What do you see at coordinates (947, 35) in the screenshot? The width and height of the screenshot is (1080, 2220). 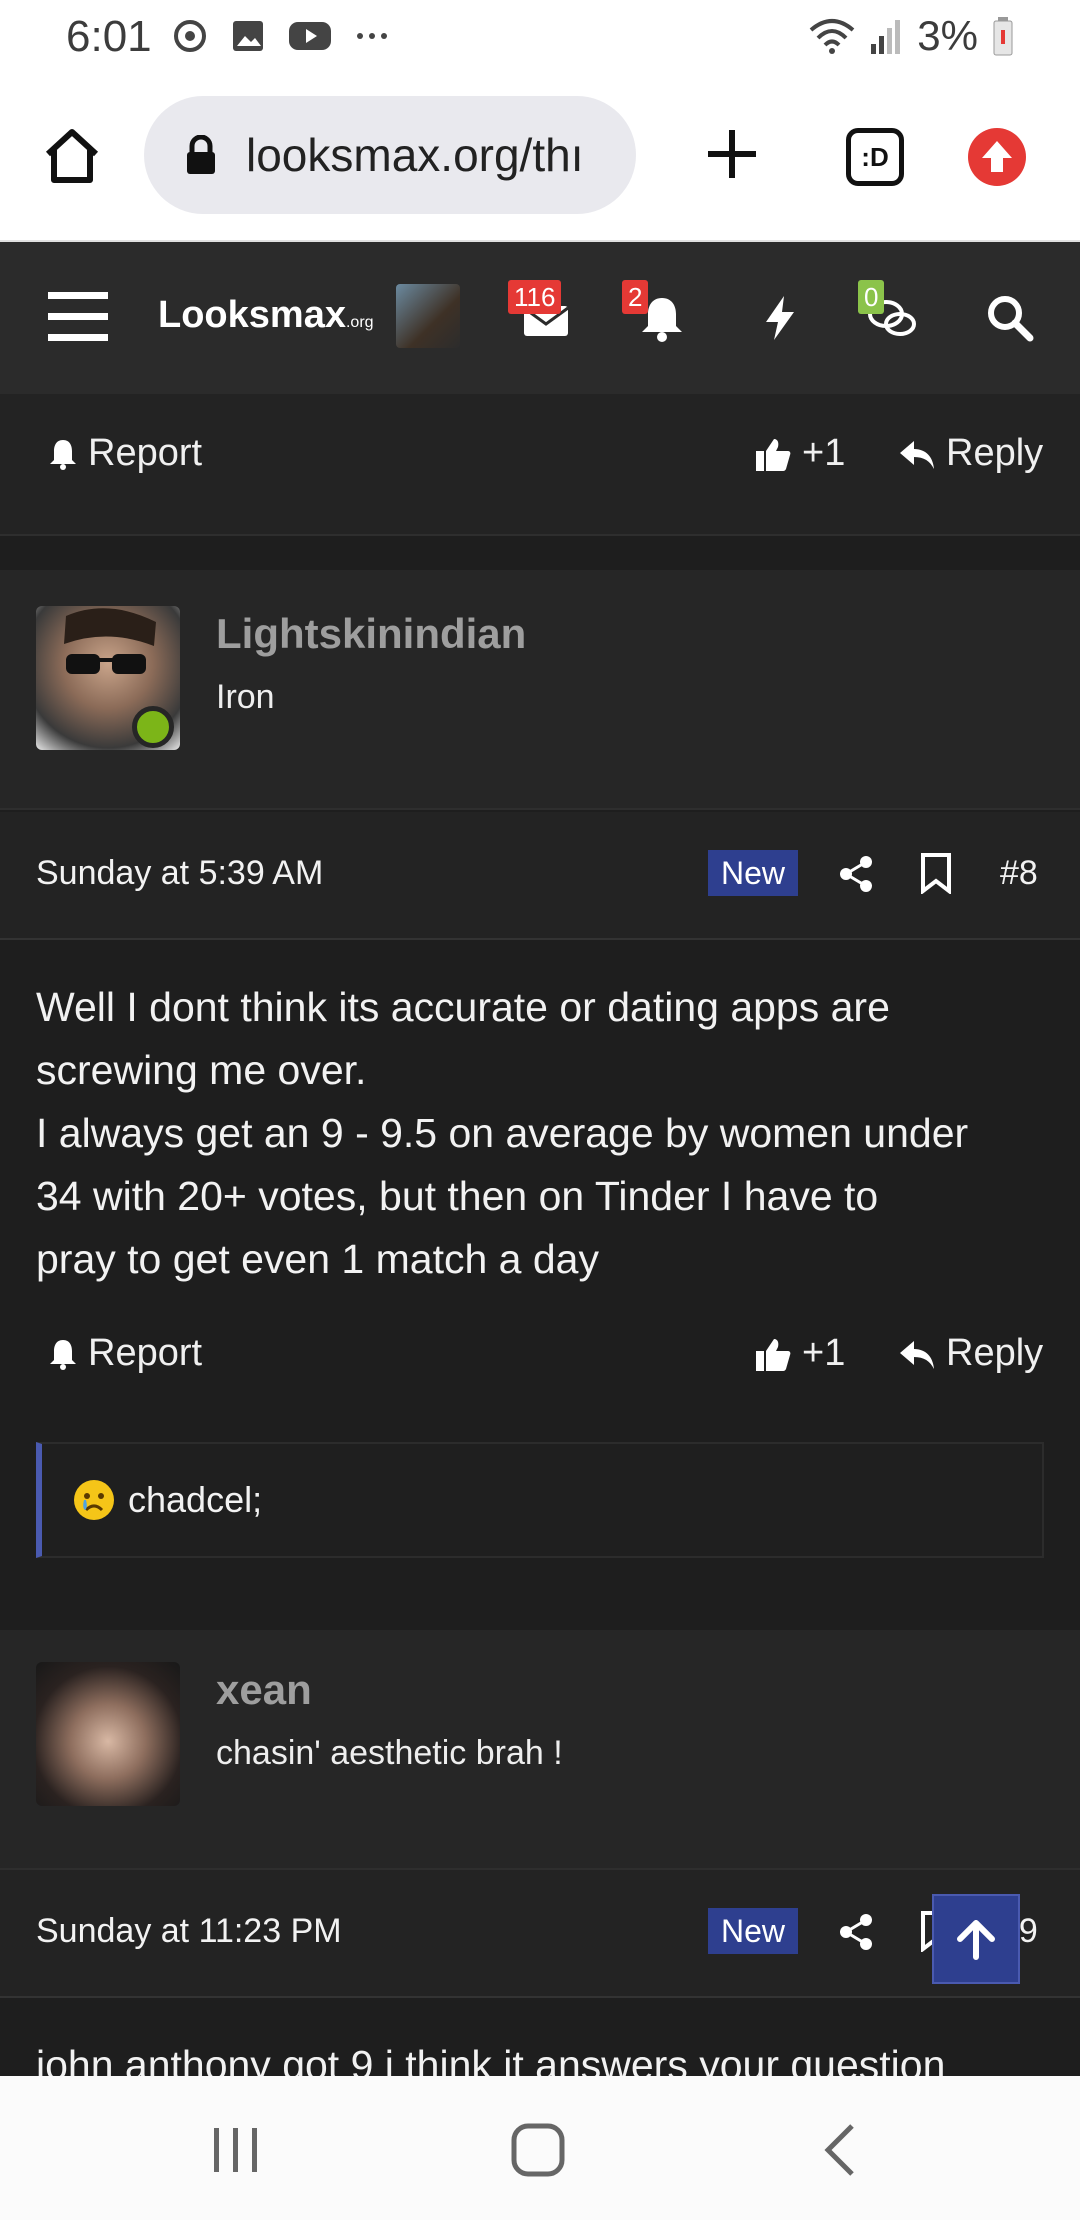 I see `battery-percent: 3%` at bounding box center [947, 35].